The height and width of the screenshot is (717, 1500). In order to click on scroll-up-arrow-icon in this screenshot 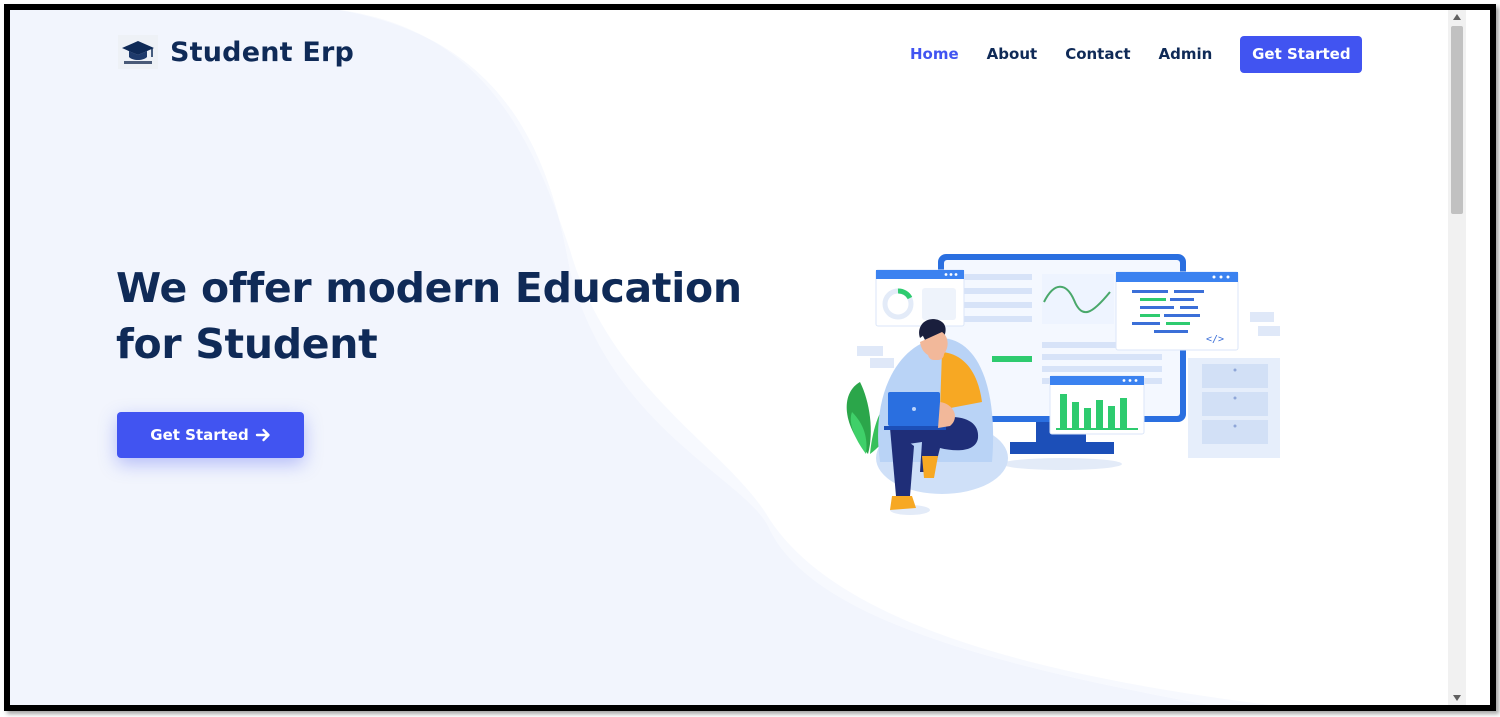, I will do `click(1457, 17)`.